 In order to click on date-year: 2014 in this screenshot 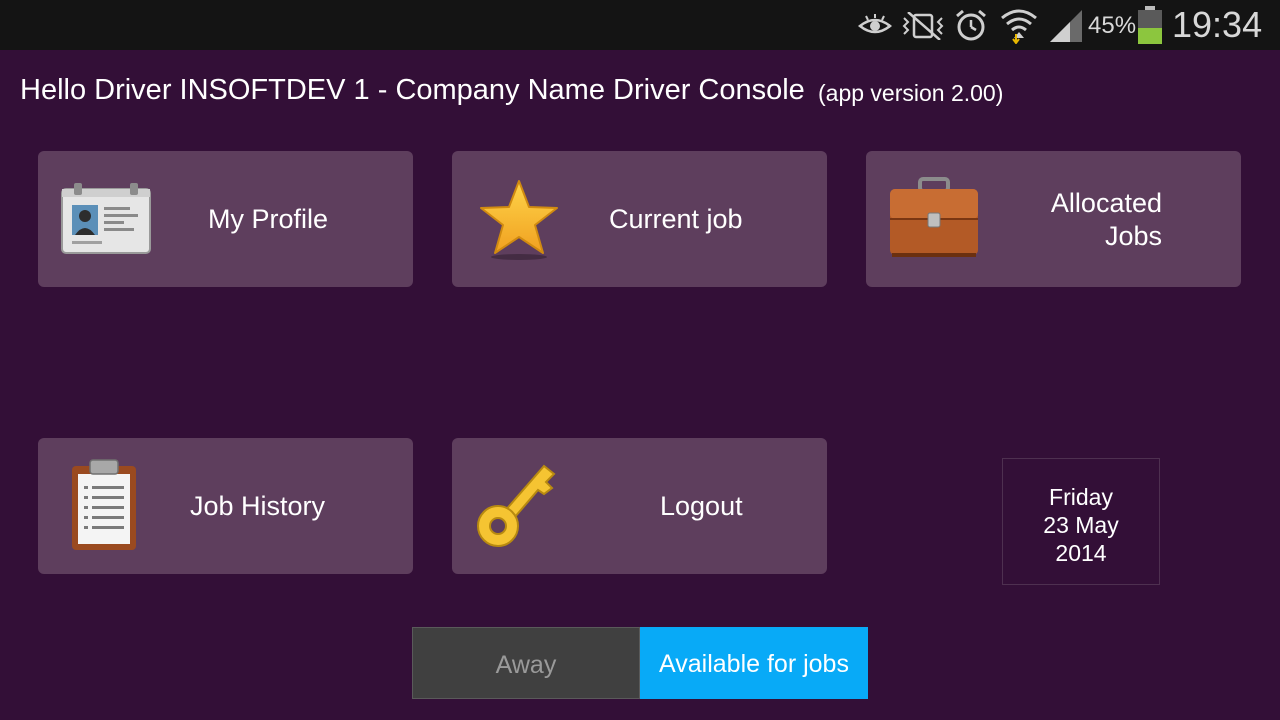, I will do `click(1081, 553)`.